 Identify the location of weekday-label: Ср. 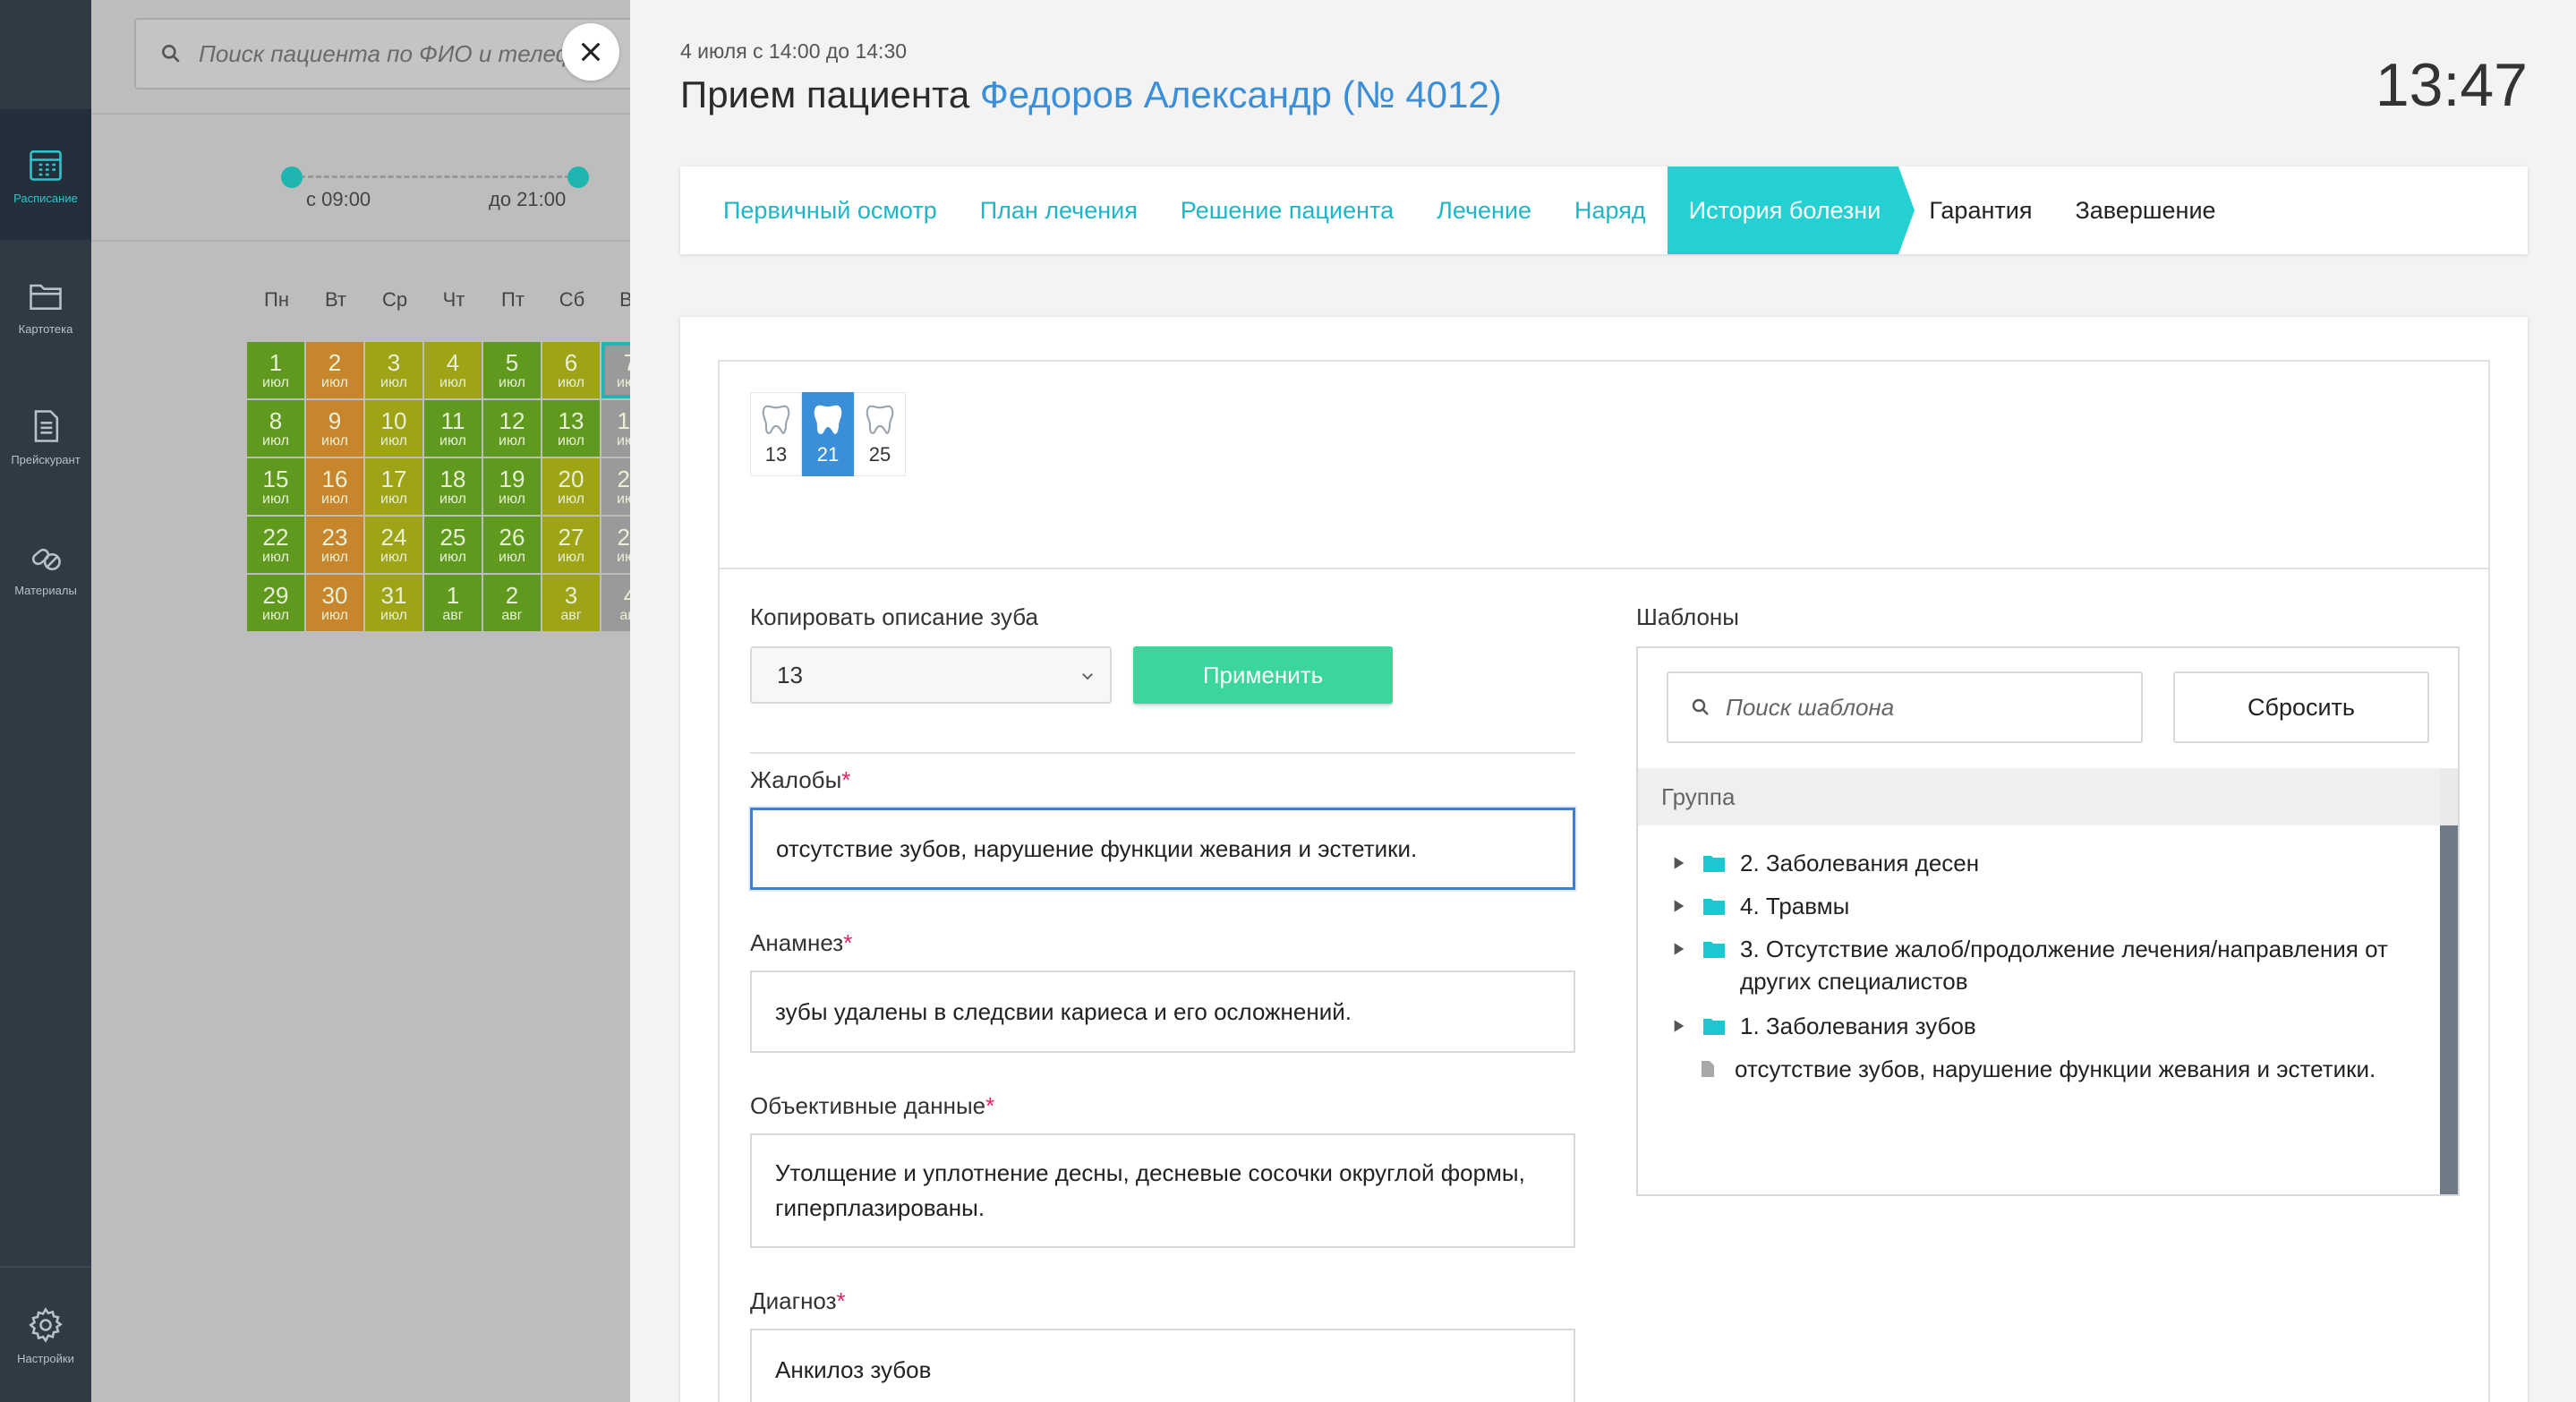
(394, 299).